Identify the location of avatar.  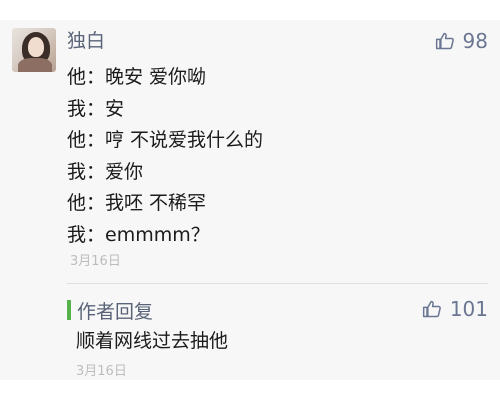
(34, 50).